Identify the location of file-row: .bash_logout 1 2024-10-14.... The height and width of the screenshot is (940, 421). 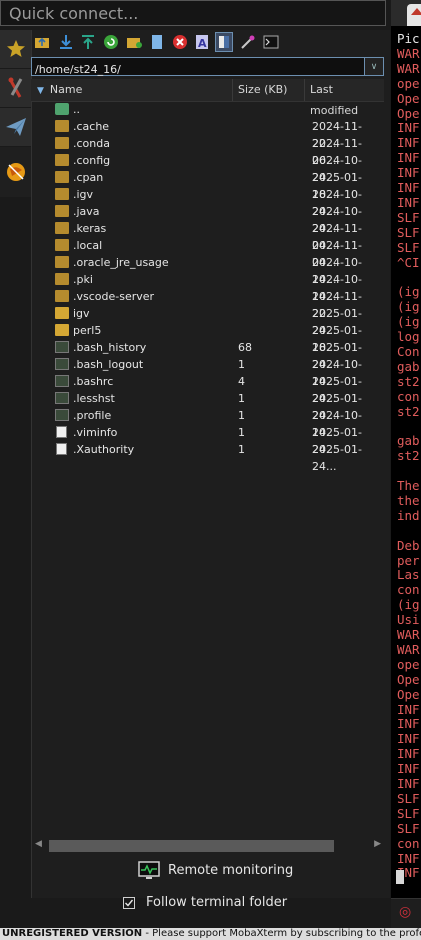
(207, 372).